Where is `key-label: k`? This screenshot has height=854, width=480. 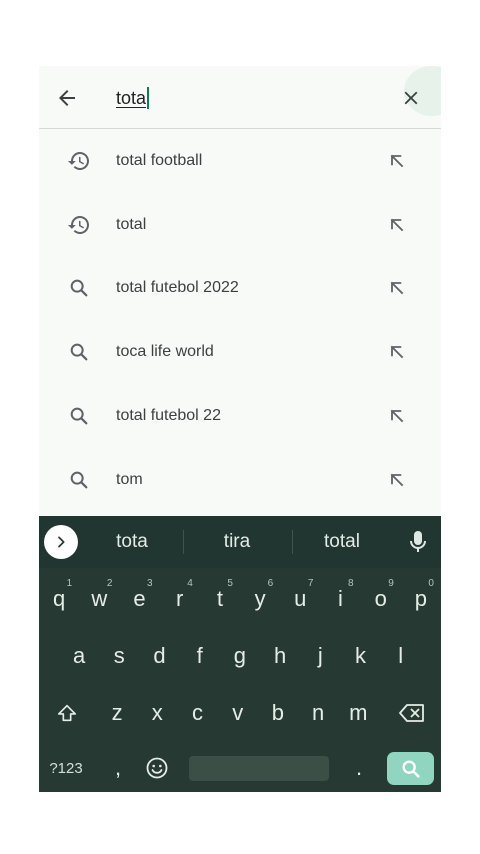 key-label: k is located at coordinates (360, 655).